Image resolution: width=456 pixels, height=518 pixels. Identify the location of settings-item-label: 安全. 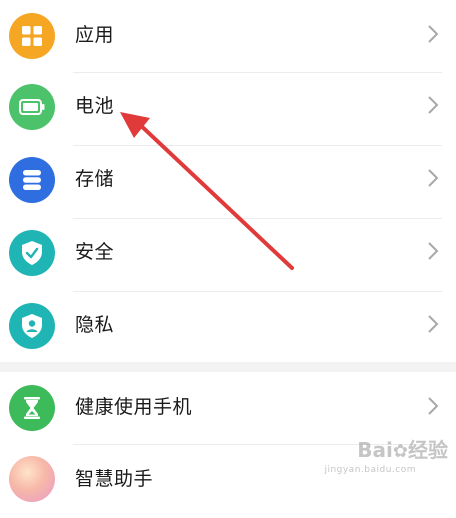
(95, 252).